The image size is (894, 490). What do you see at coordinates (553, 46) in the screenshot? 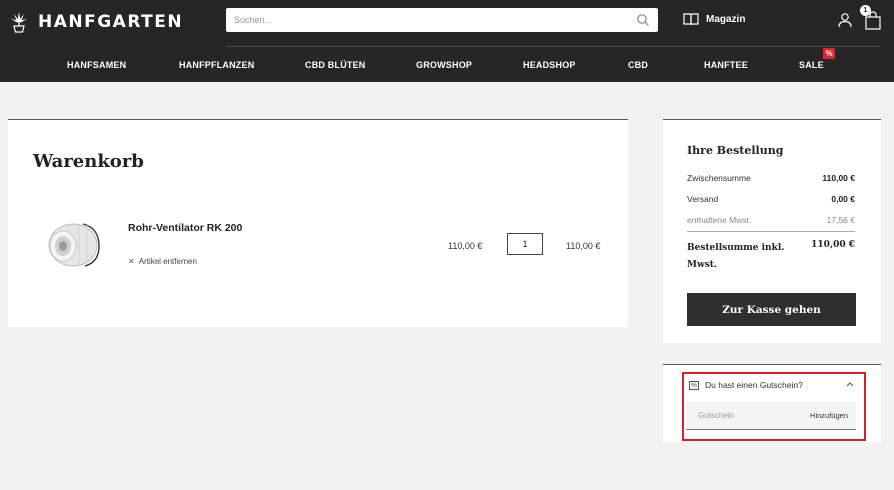
I see `header-divider` at bounding box center [553, 46].